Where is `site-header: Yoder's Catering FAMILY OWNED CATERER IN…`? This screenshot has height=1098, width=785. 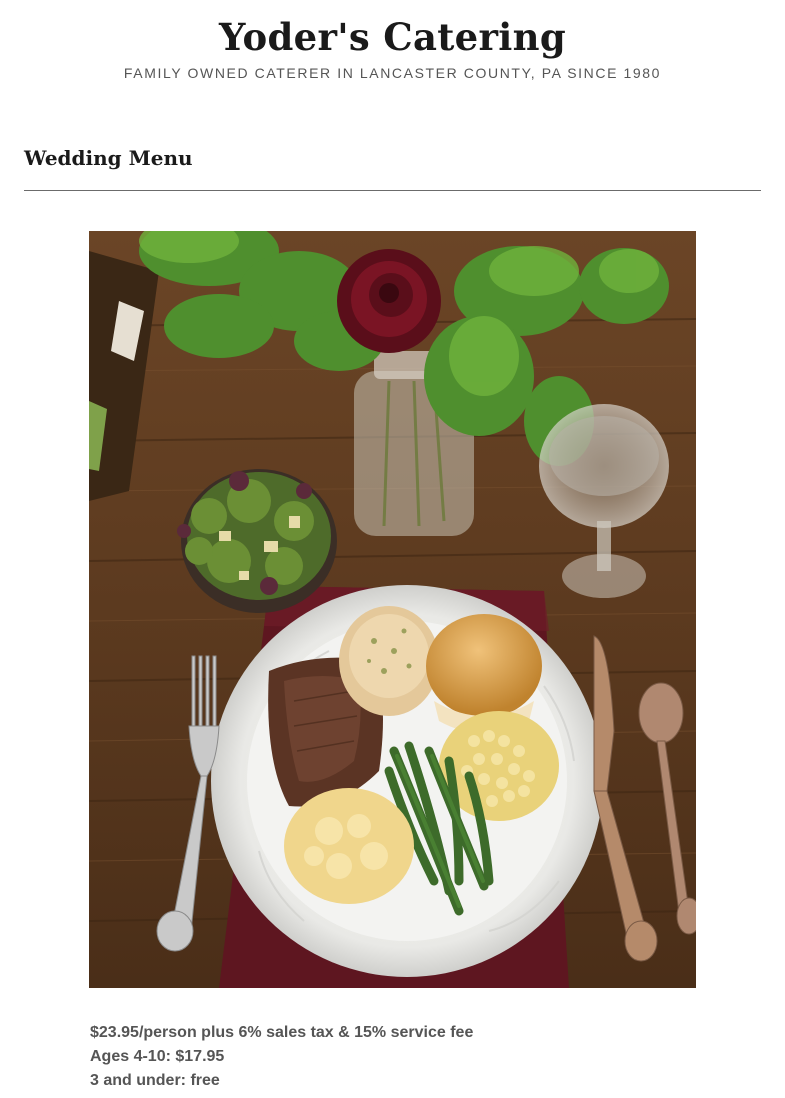
site-header: Yoder's Catering FAMILY OWNED CATERER IN… is located at coordinates (392, 40).